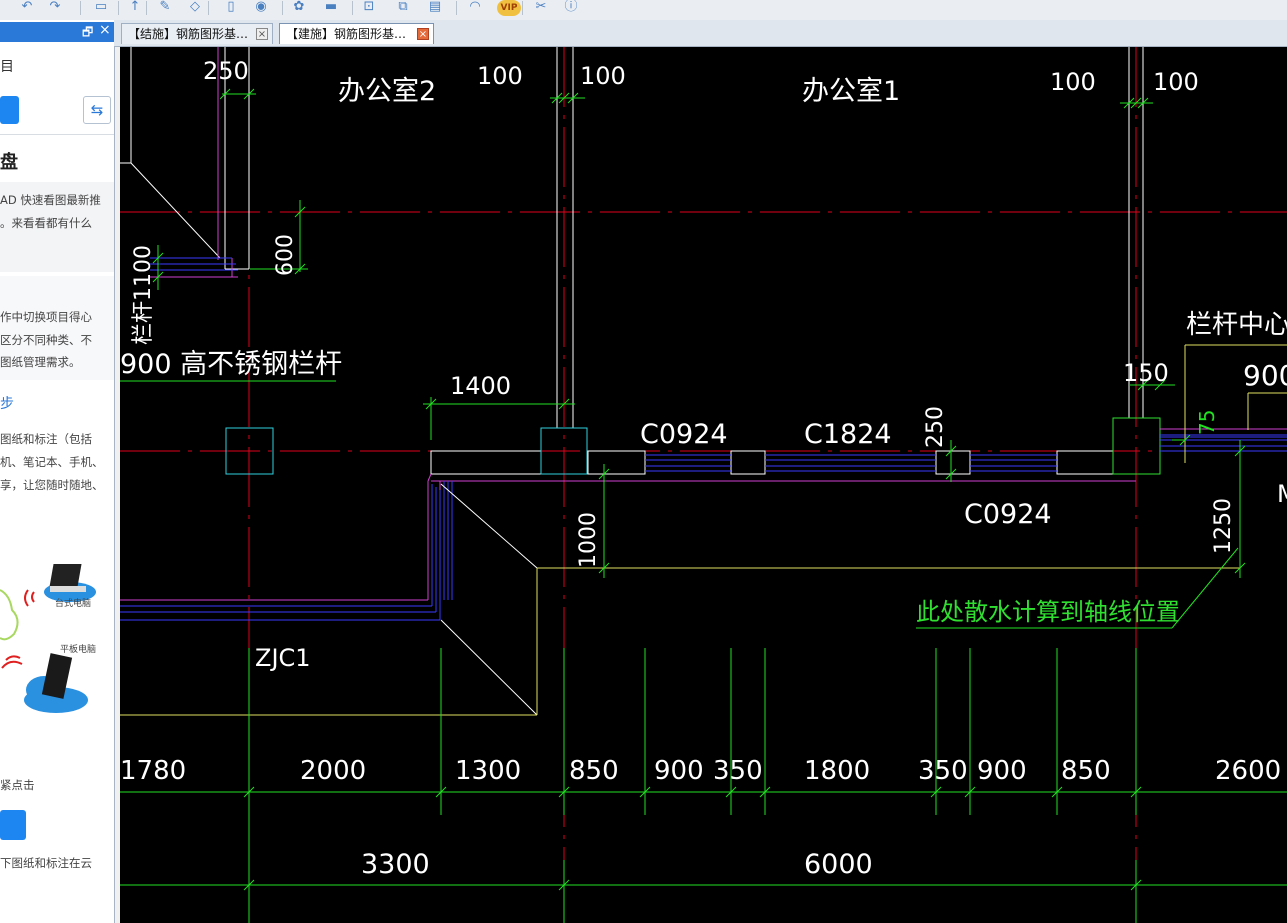  Describe the element at coordinates (97, 110) in the screenshot. I see `sync-icon: ⇆` at that location.